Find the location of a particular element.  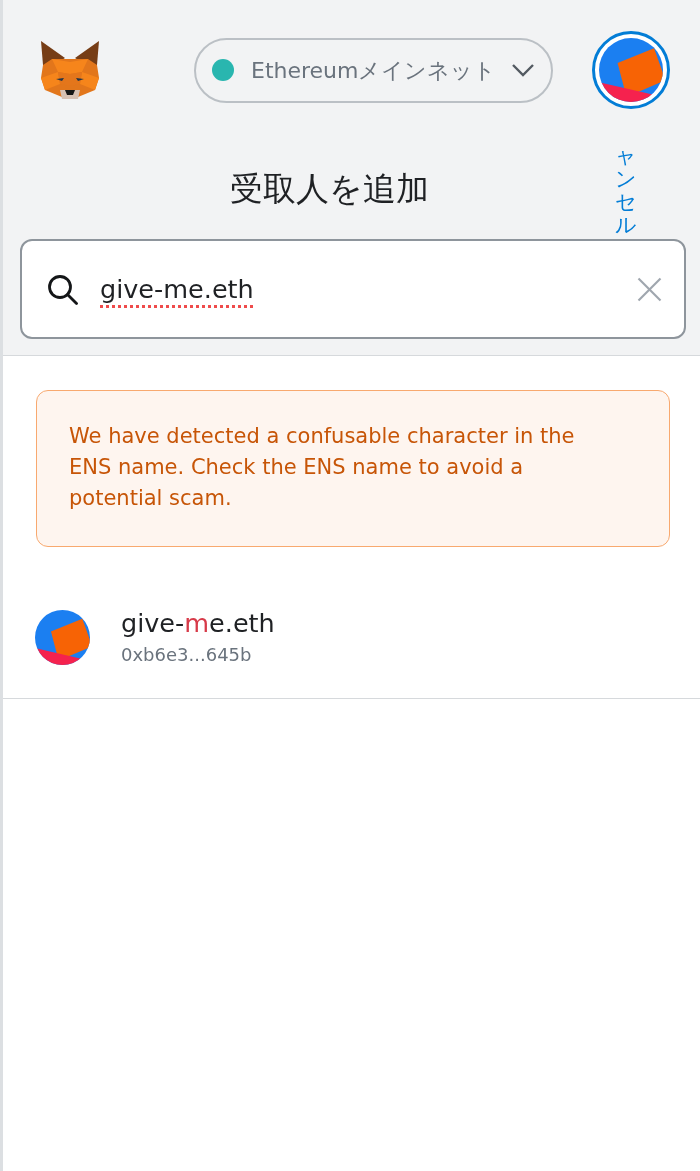

recipient-name: give-me.eth is located at coordinates (198, 623).